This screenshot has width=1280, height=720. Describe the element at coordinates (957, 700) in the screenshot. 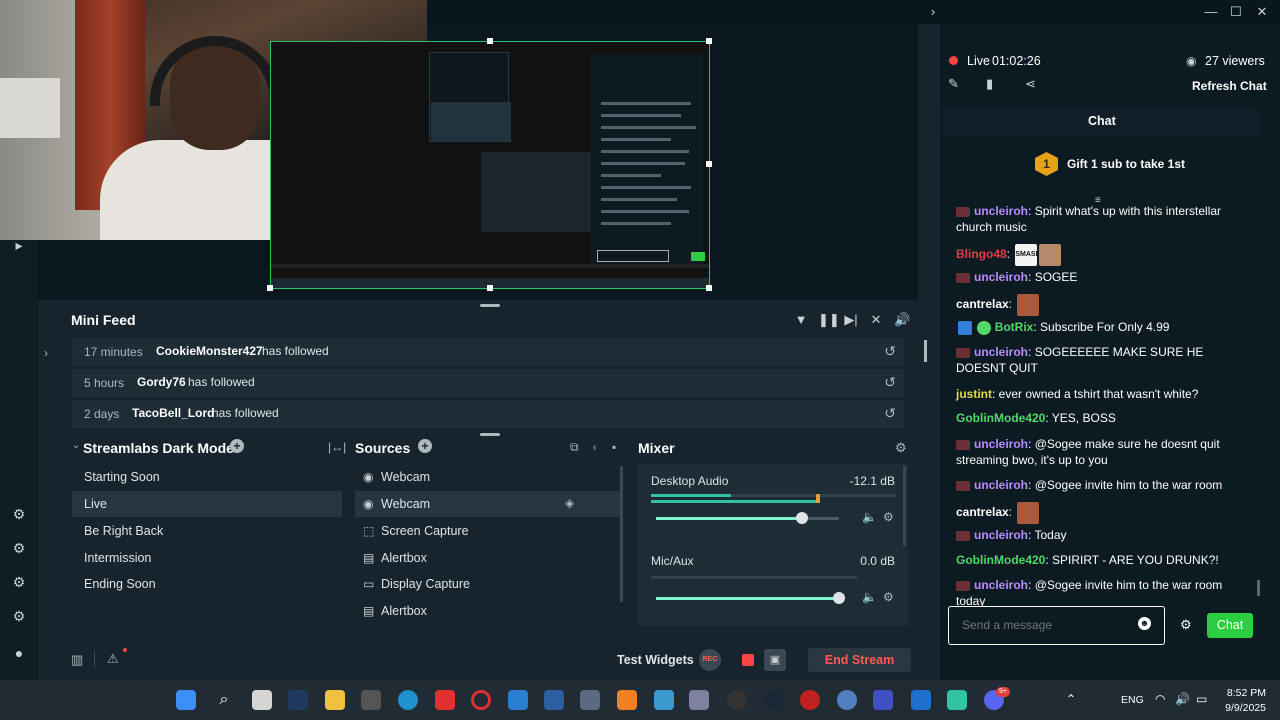

I see `streamlabs-icon` at that location.